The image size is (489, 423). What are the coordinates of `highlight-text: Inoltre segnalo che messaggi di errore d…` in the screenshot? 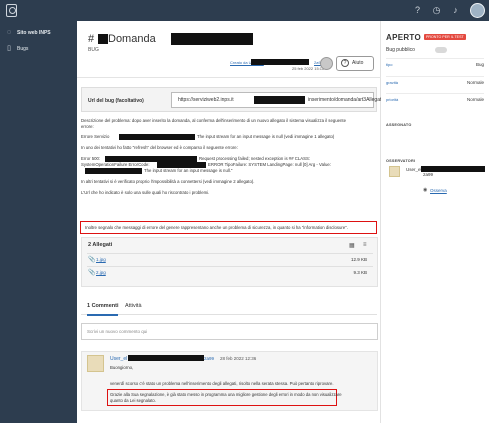 It's located at (216, 227).